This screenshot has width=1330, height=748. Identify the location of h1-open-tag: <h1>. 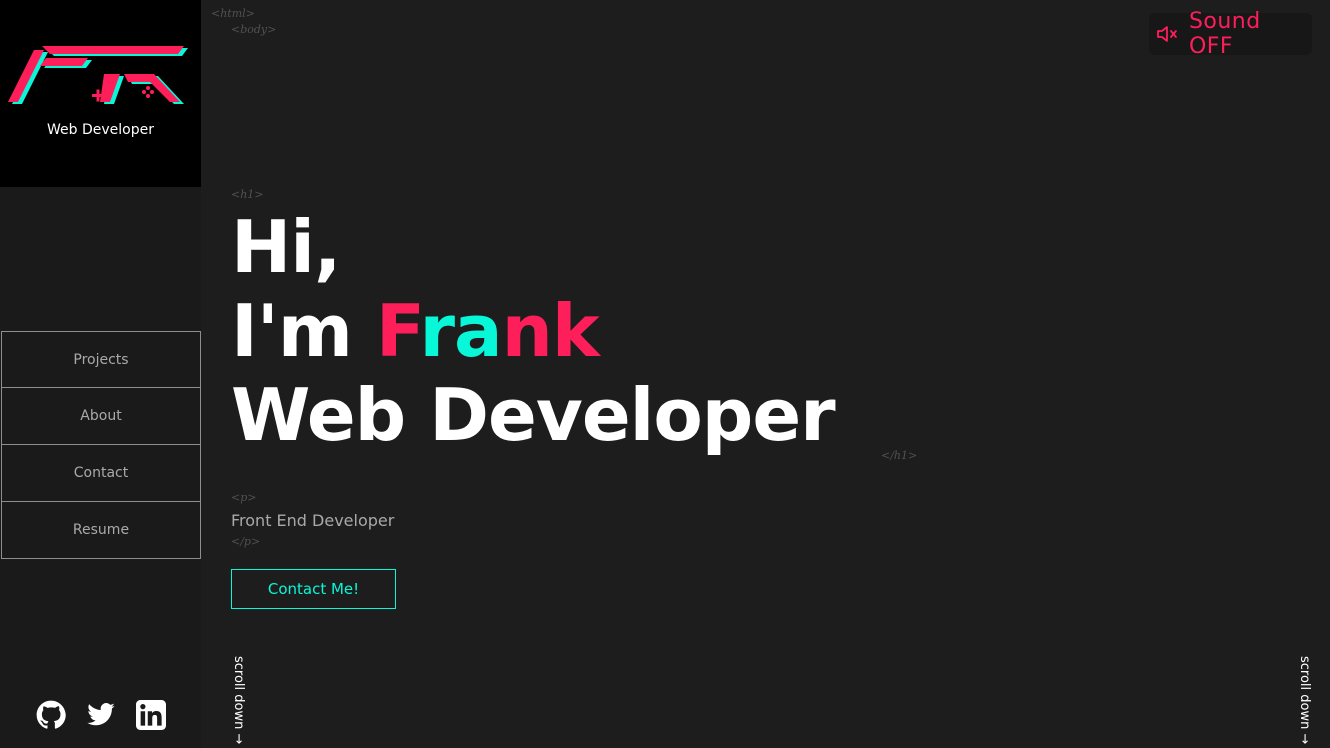
(247, 194).